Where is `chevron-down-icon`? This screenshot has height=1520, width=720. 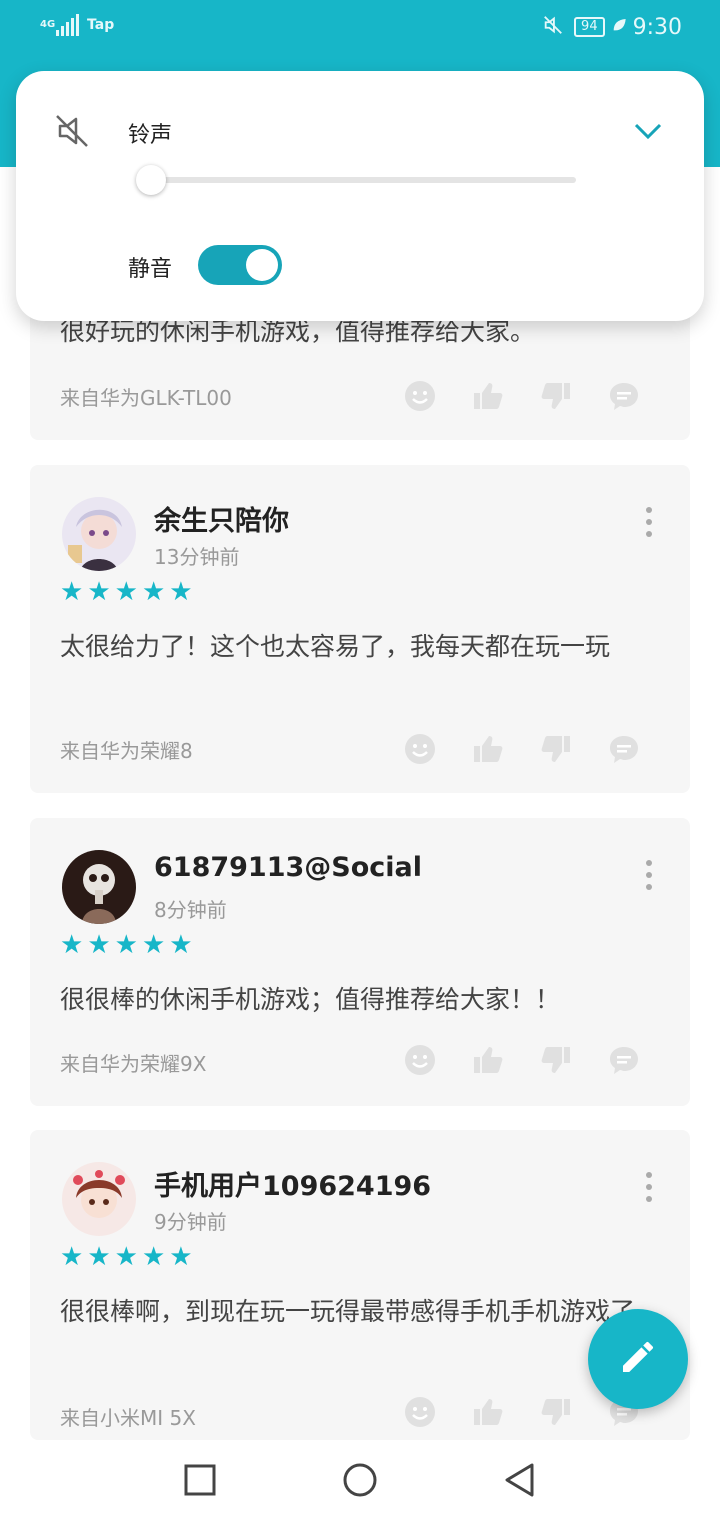
chevron-down-icon is located at coordinates (648, 131).